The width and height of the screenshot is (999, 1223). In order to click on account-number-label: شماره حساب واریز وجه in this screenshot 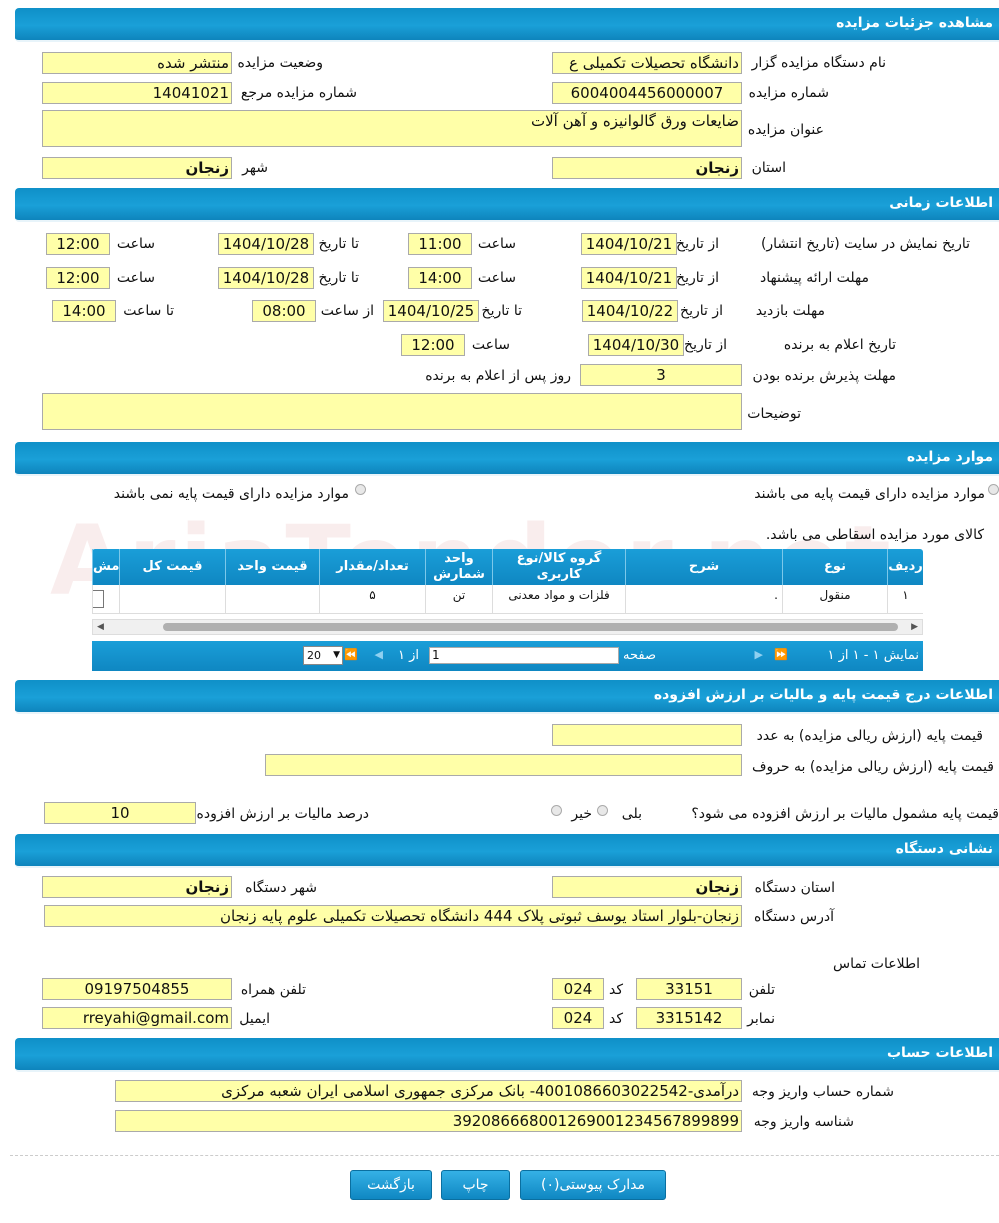, I will do `click(822, 1092)`.